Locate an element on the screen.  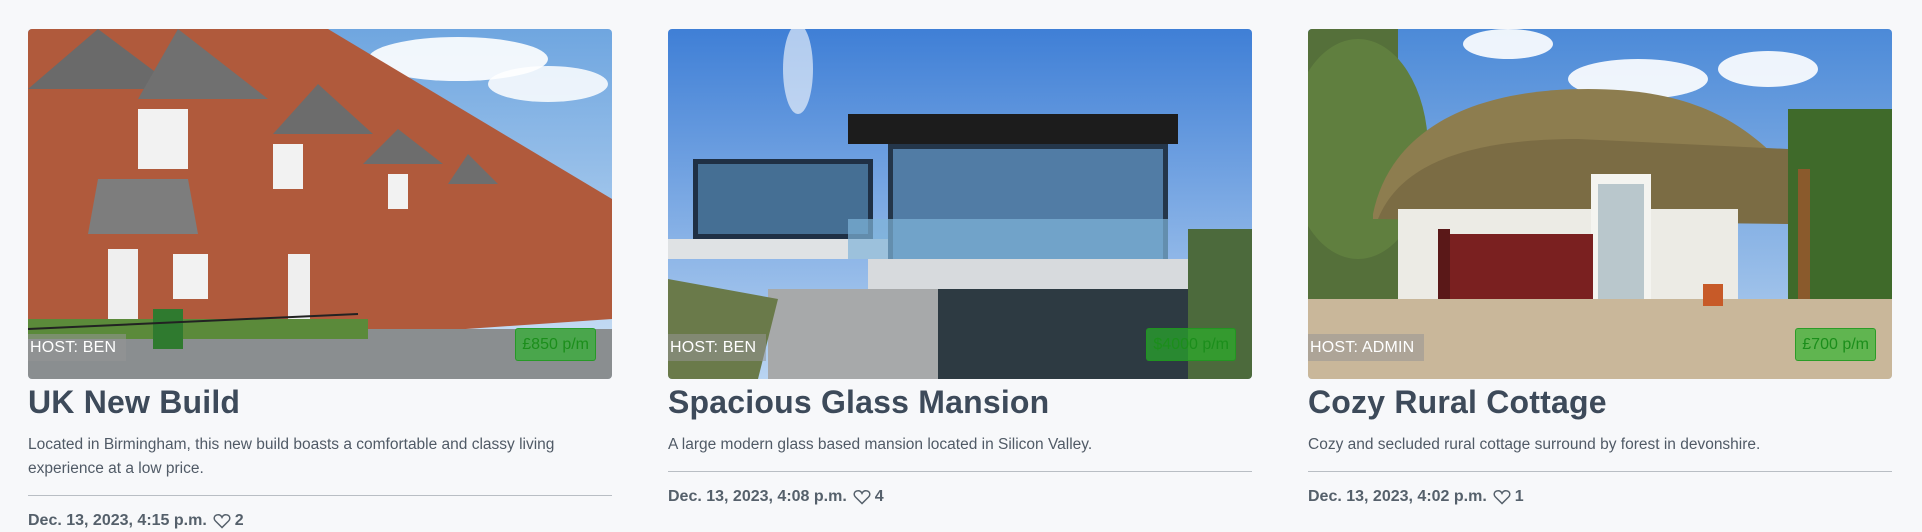
price-badge: $4000 p/m is located at coordinates (1191, 344).